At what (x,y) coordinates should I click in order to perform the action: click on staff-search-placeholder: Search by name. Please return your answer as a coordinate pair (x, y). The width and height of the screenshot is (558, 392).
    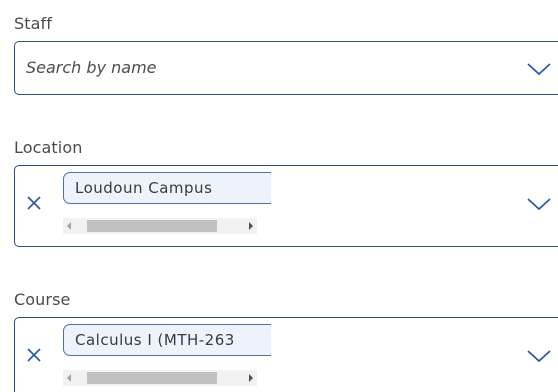
    Looking at the image, I should click on (91, 67).